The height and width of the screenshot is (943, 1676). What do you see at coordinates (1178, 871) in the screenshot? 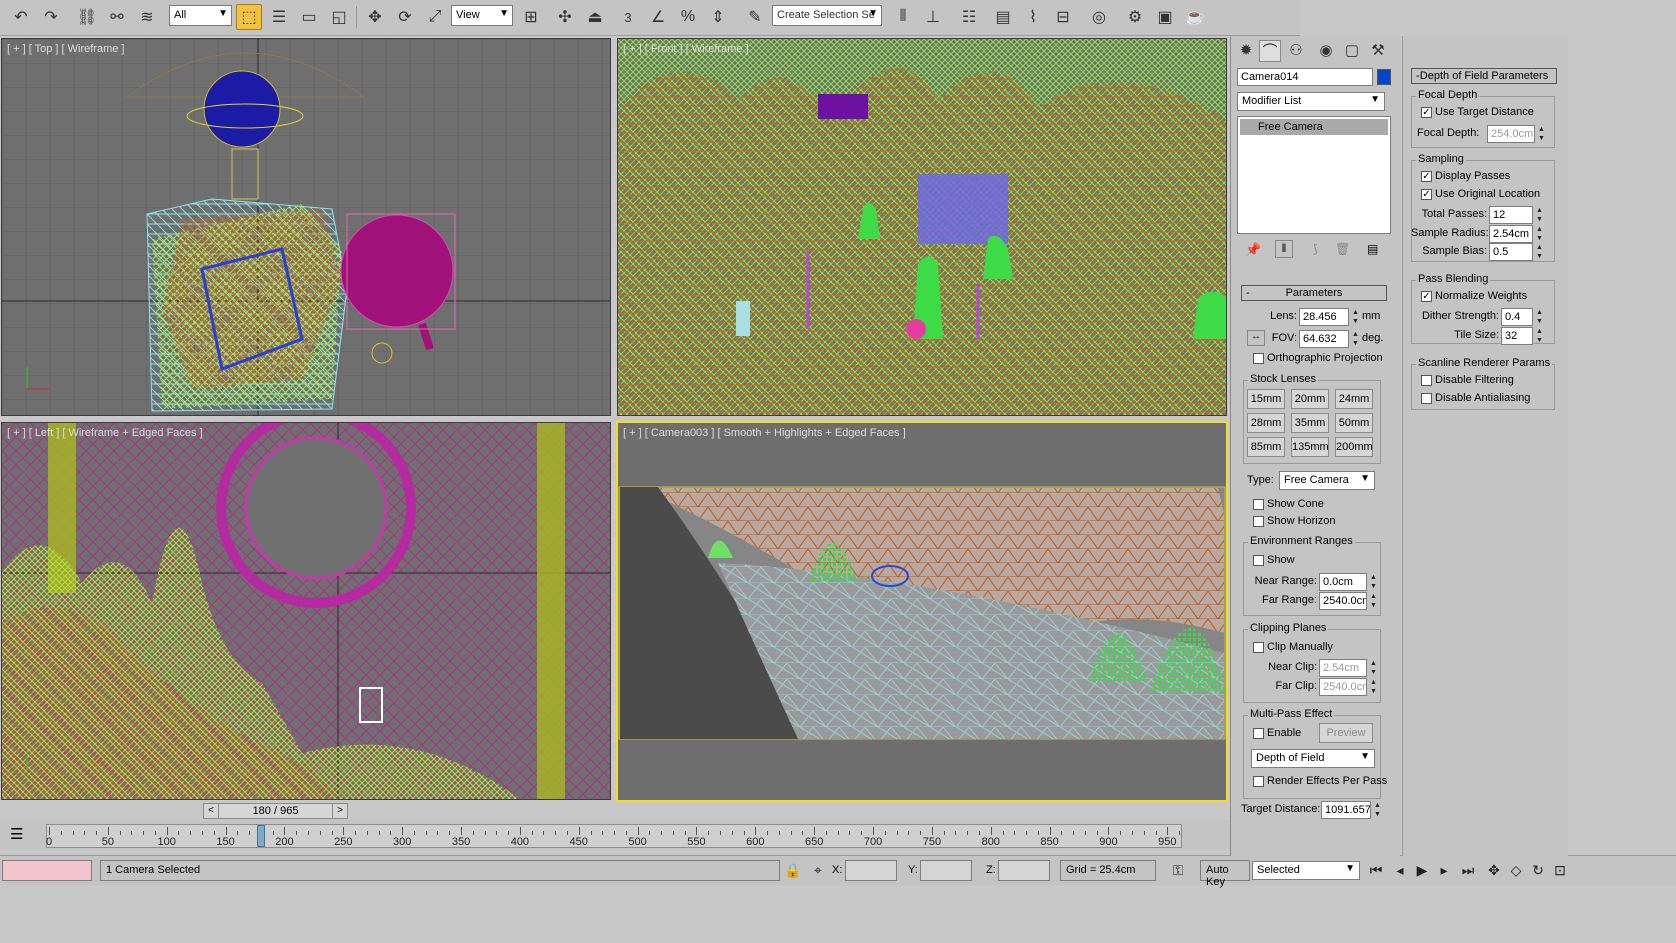
I see `key-icon: ⚿` at bounding box center [1178, 871].